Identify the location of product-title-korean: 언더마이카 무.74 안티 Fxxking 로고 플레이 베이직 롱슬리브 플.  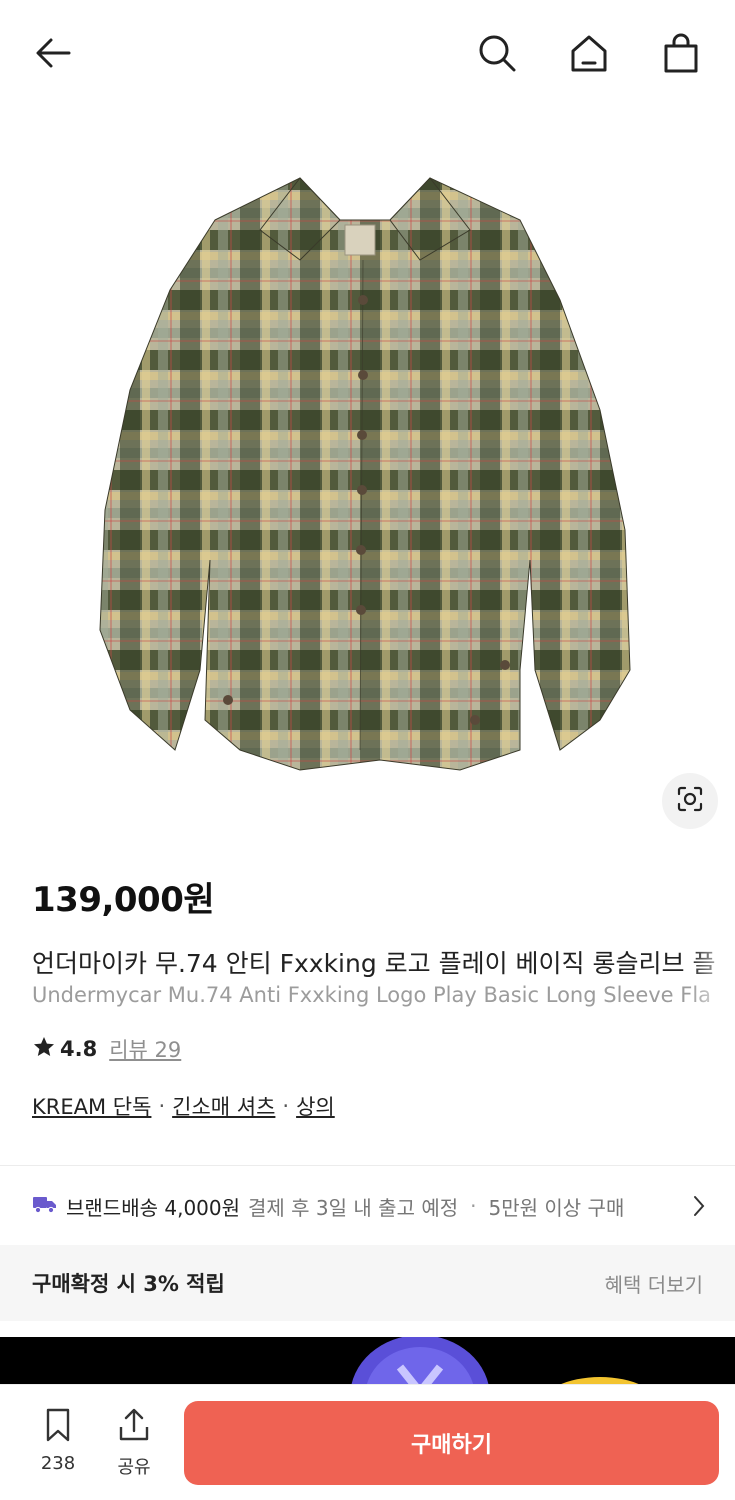
(374, 963).